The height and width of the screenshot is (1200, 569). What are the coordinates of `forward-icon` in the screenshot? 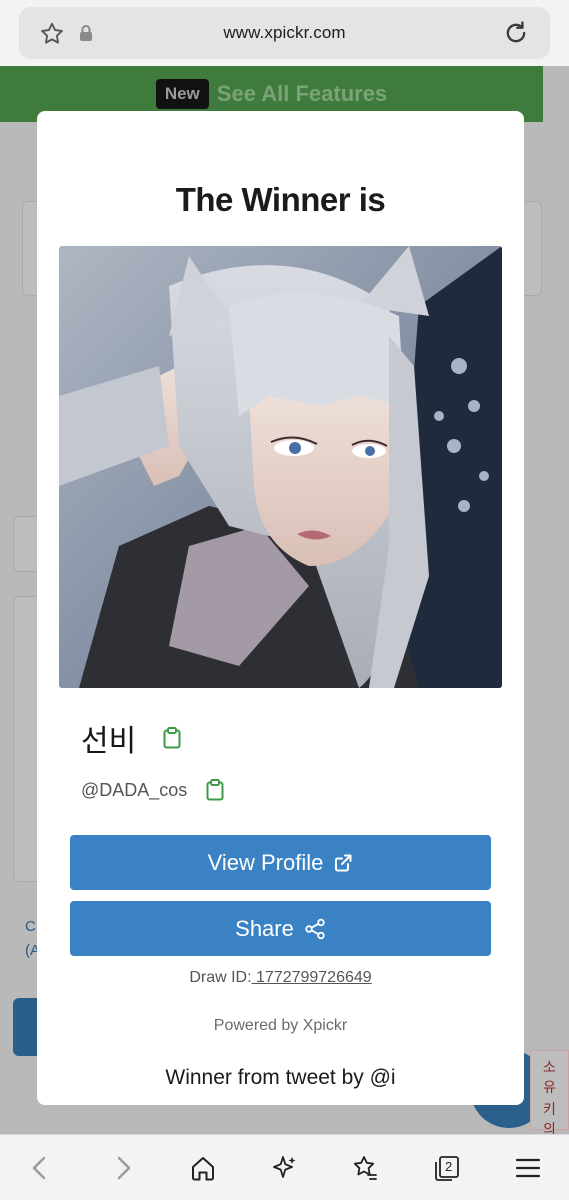 It's located at (123, 1168).